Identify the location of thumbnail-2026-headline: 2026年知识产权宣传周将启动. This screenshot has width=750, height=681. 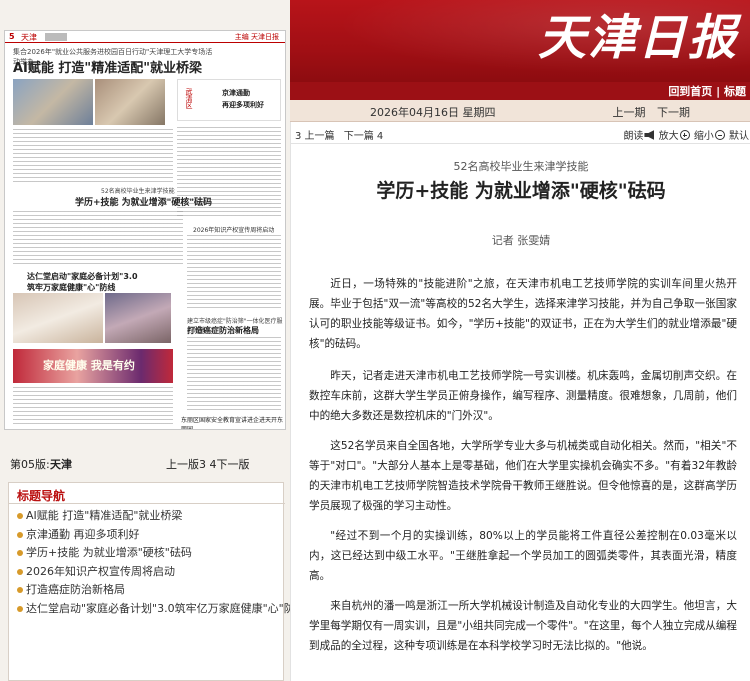
(233, 229).